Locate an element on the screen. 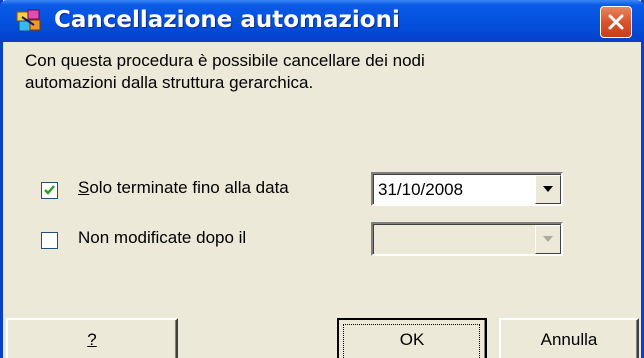 This screenshot has height=358, width=644. end-date-dropdown: 31/10/2008 is located at coordinates (467, 189).